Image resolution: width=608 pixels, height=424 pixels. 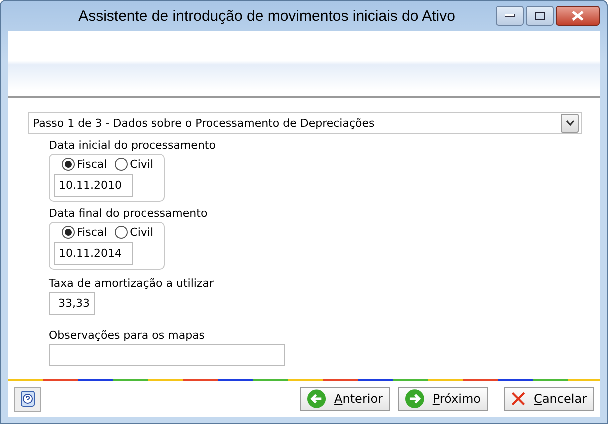 I want to click on field-label: Taxa de amortização a utilizar, so click(x=131, y=283).